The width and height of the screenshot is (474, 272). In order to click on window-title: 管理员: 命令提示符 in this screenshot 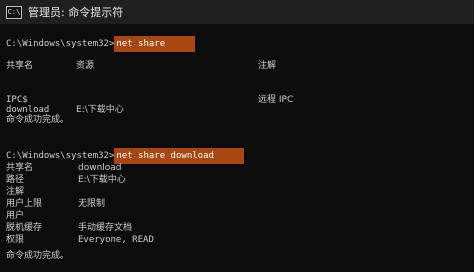, I will do `click(76, 12)`.